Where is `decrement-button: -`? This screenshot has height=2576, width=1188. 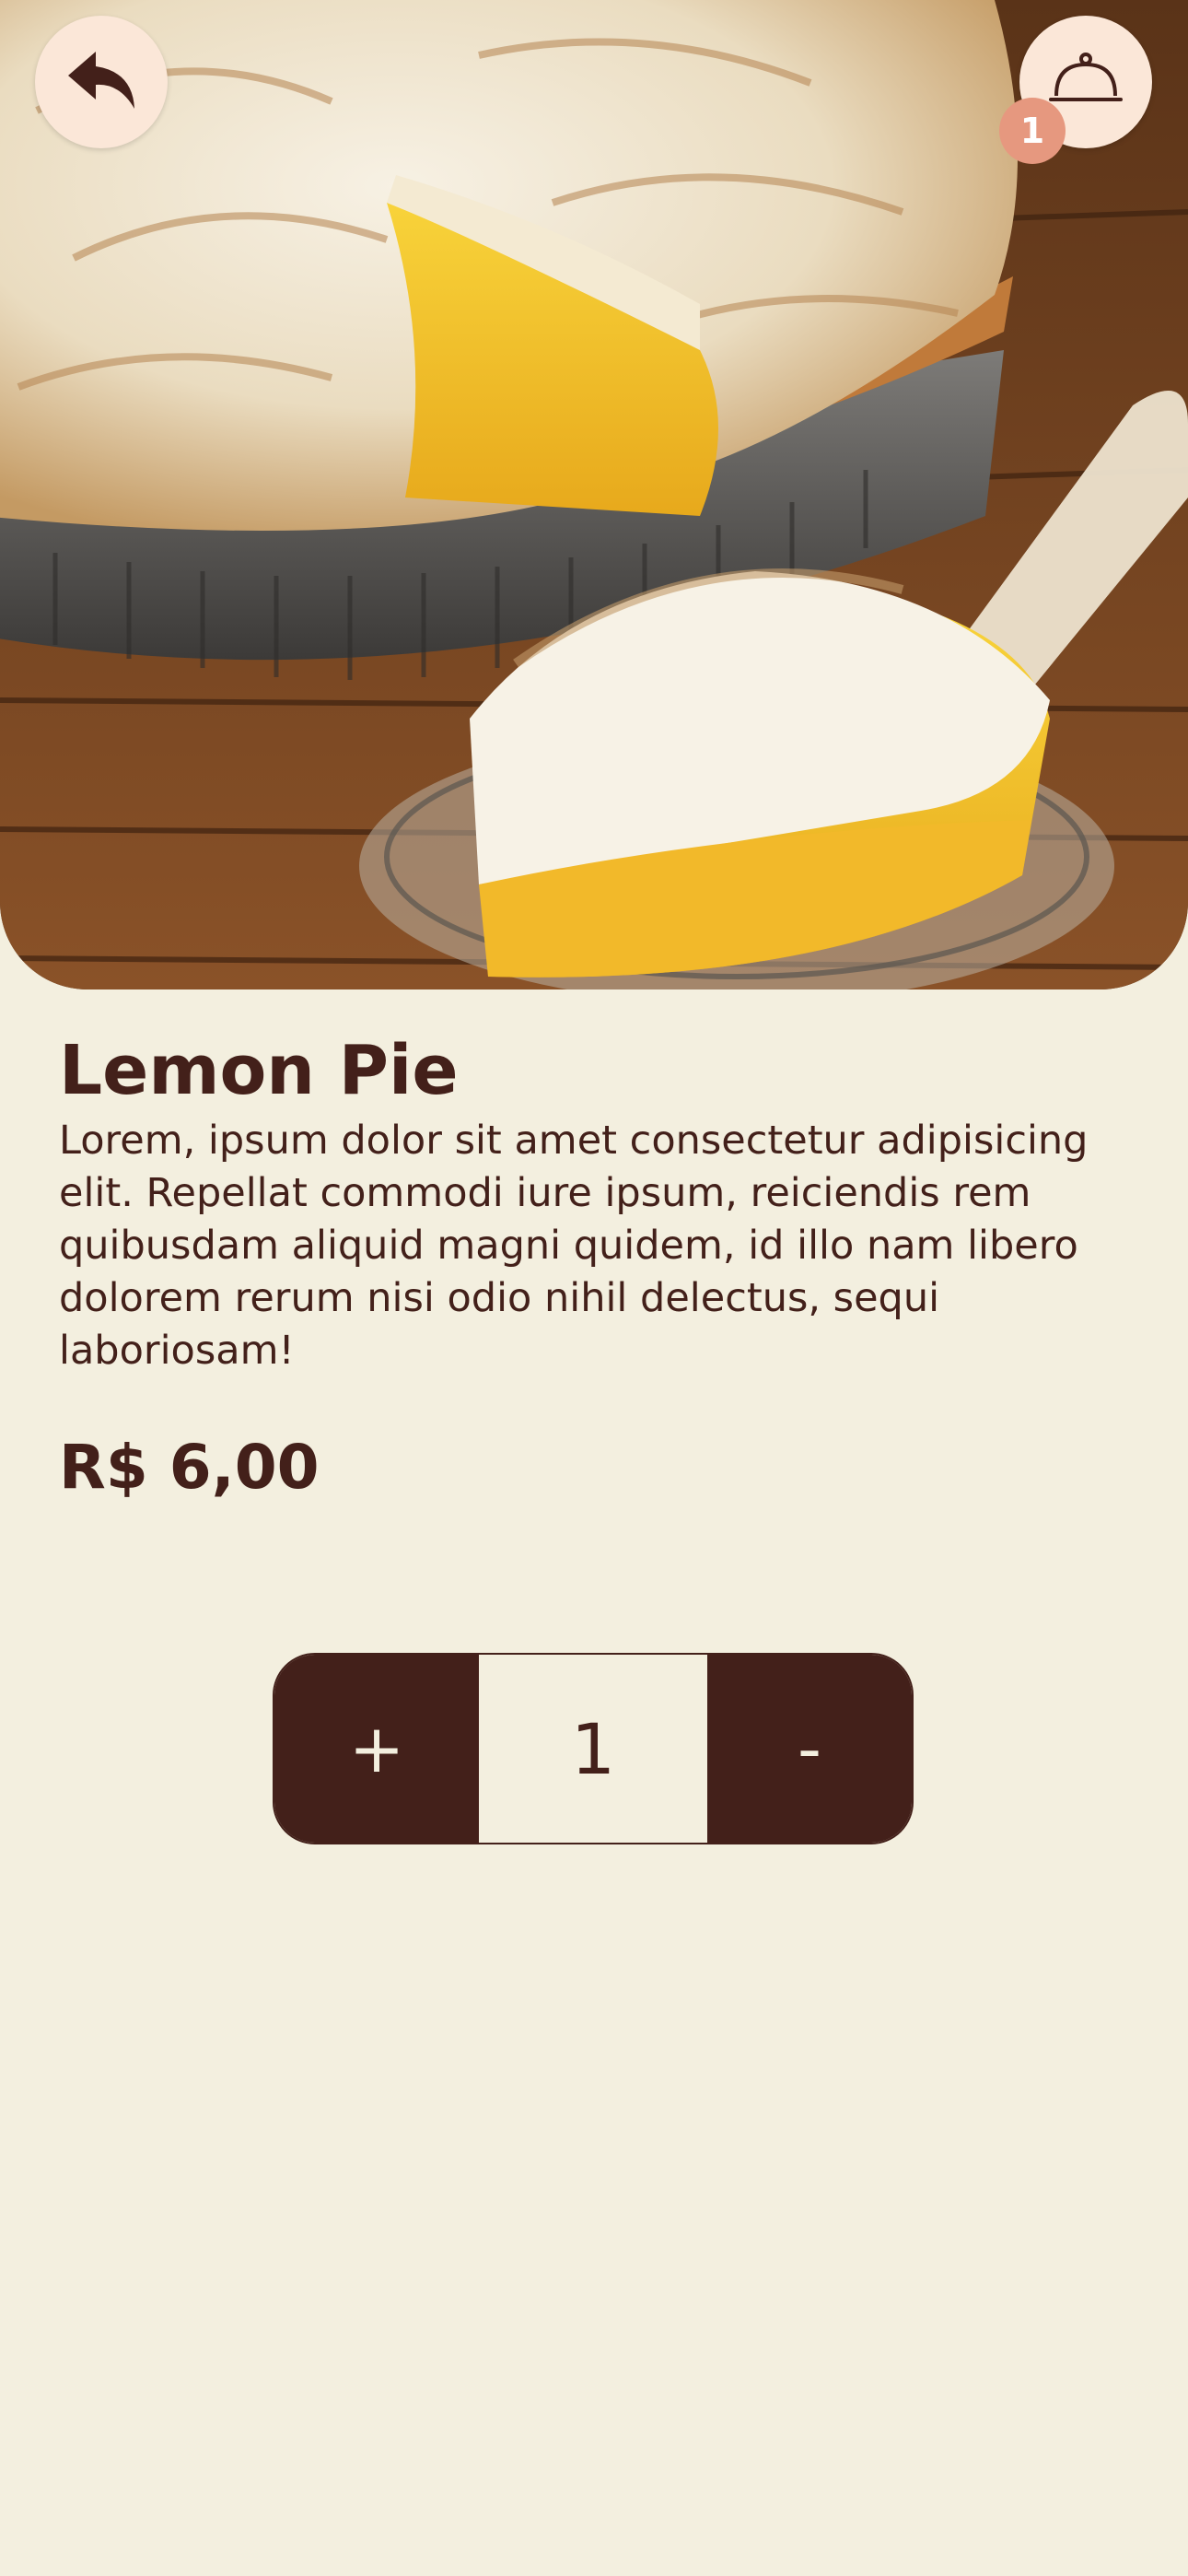
decrement-button: - is located at coordinates (809, 1749).